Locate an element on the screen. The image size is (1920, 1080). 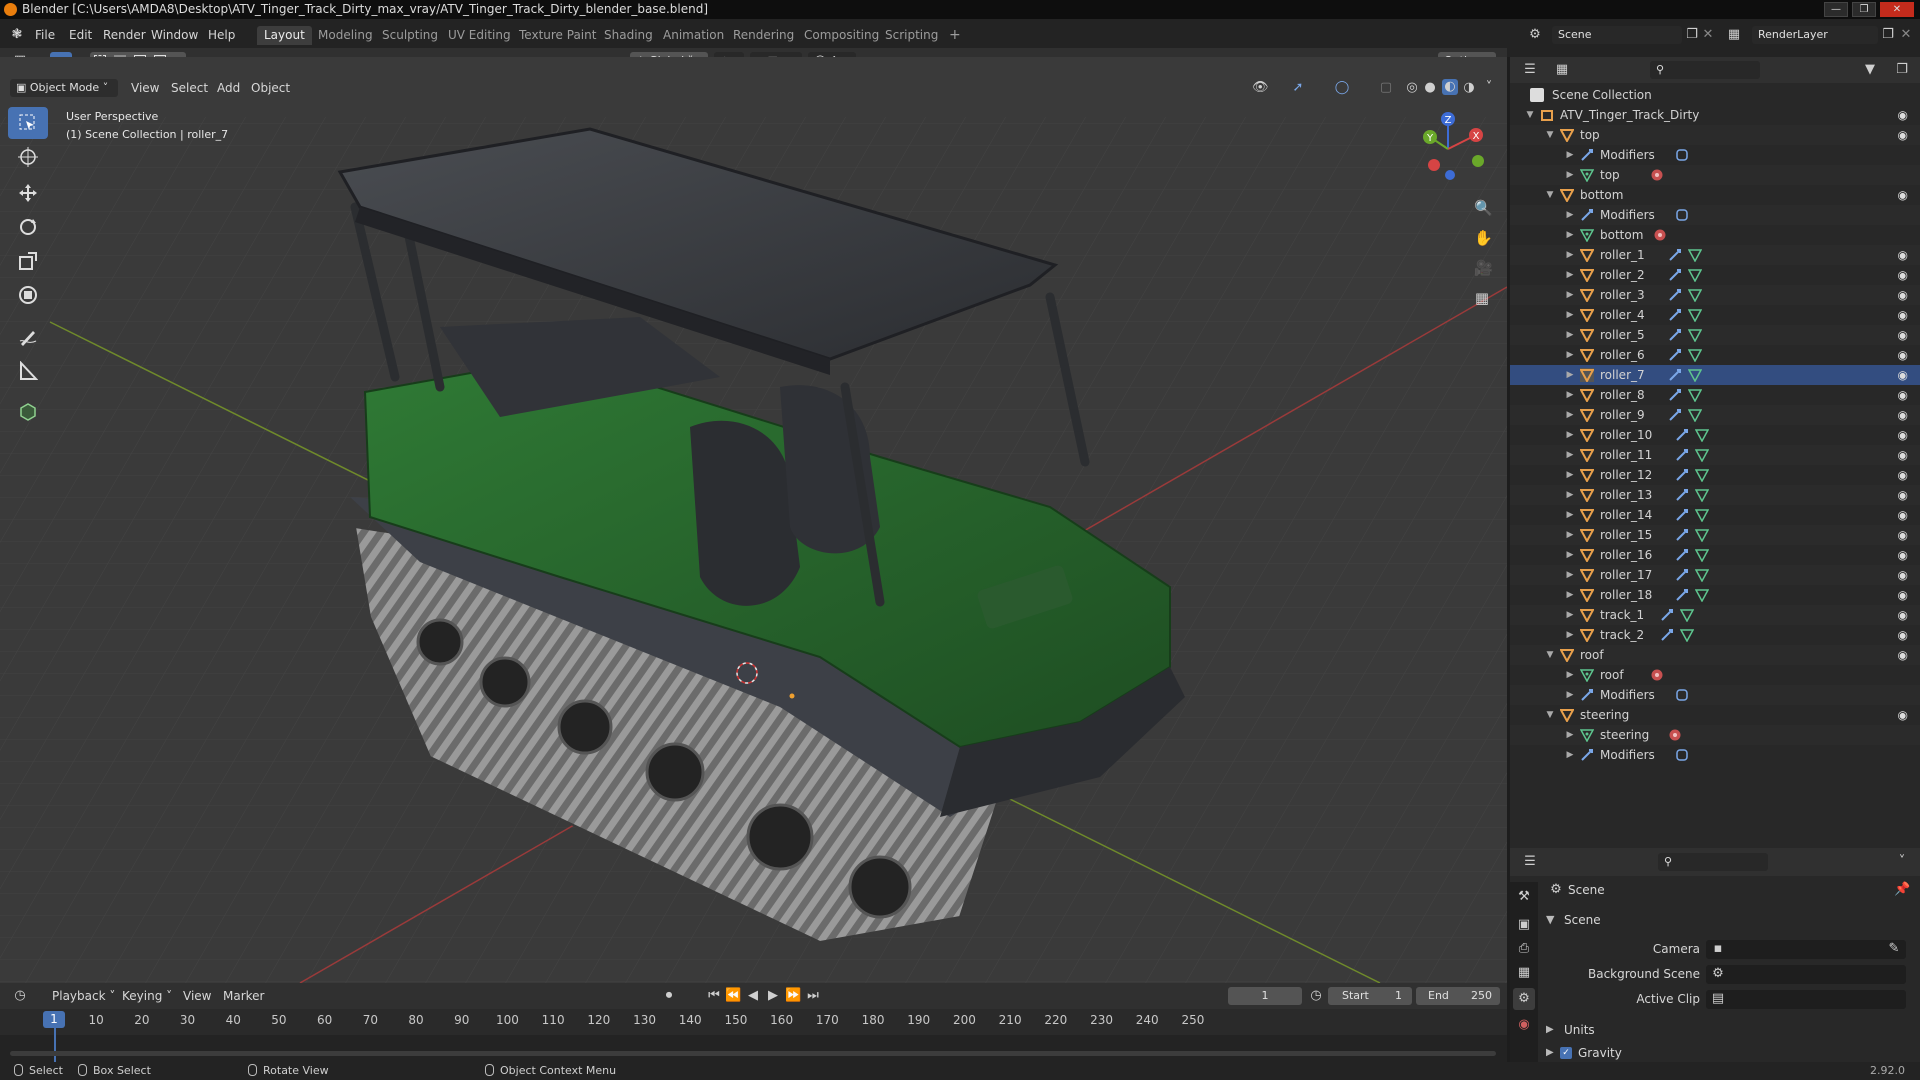
outliner-item-roller-1: ▶ roller_1 ◉ is located at coordinates (1715, 255).